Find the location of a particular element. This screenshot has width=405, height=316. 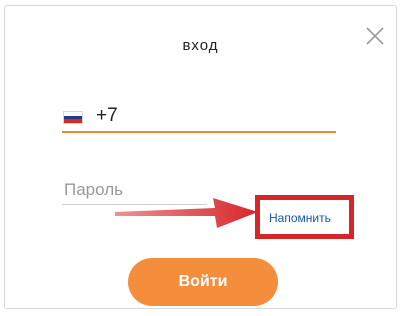

phone-input: +7 is located at coordinates (199, 117).